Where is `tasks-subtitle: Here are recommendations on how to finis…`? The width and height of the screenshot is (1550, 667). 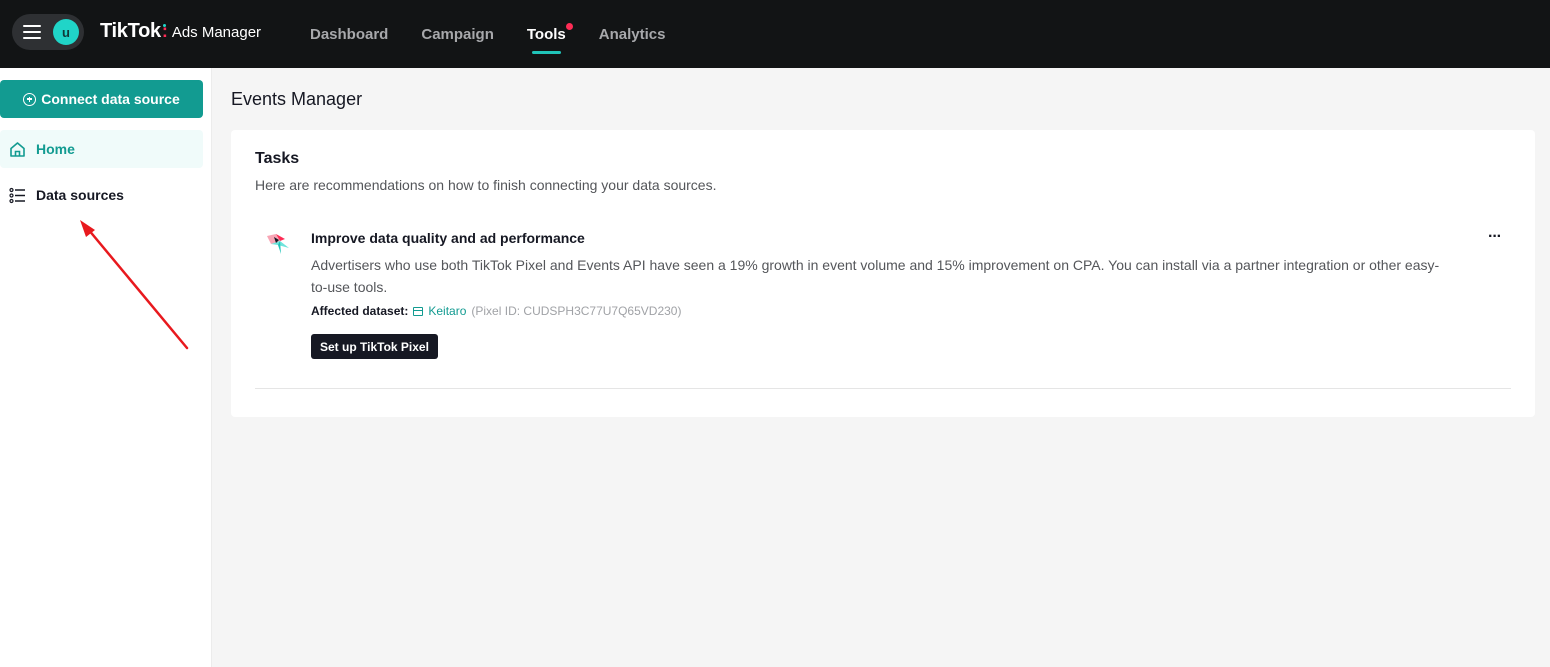 tasks-subtitle: Here are recommendations on how to finis… is located at coordinates (486, 185).